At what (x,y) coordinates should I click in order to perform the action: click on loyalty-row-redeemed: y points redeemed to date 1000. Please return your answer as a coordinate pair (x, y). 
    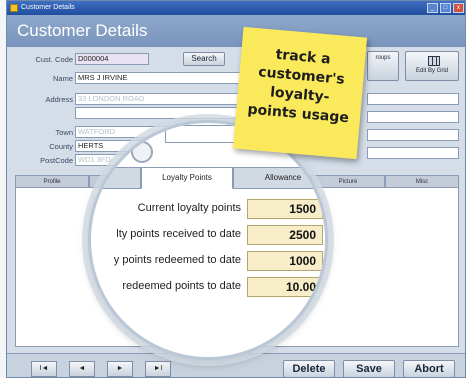
    Looking at the image, I should click on (208, 262).